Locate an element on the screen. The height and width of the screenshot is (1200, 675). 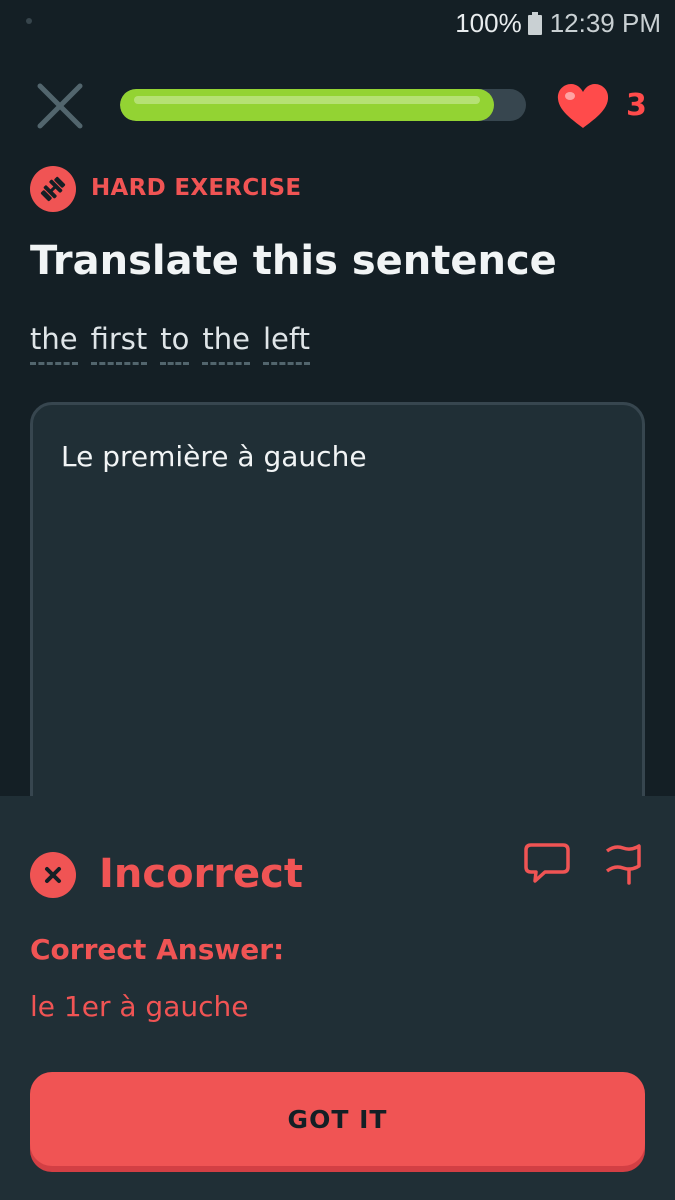
prompt-word: first is located at coordinates (119, 341).